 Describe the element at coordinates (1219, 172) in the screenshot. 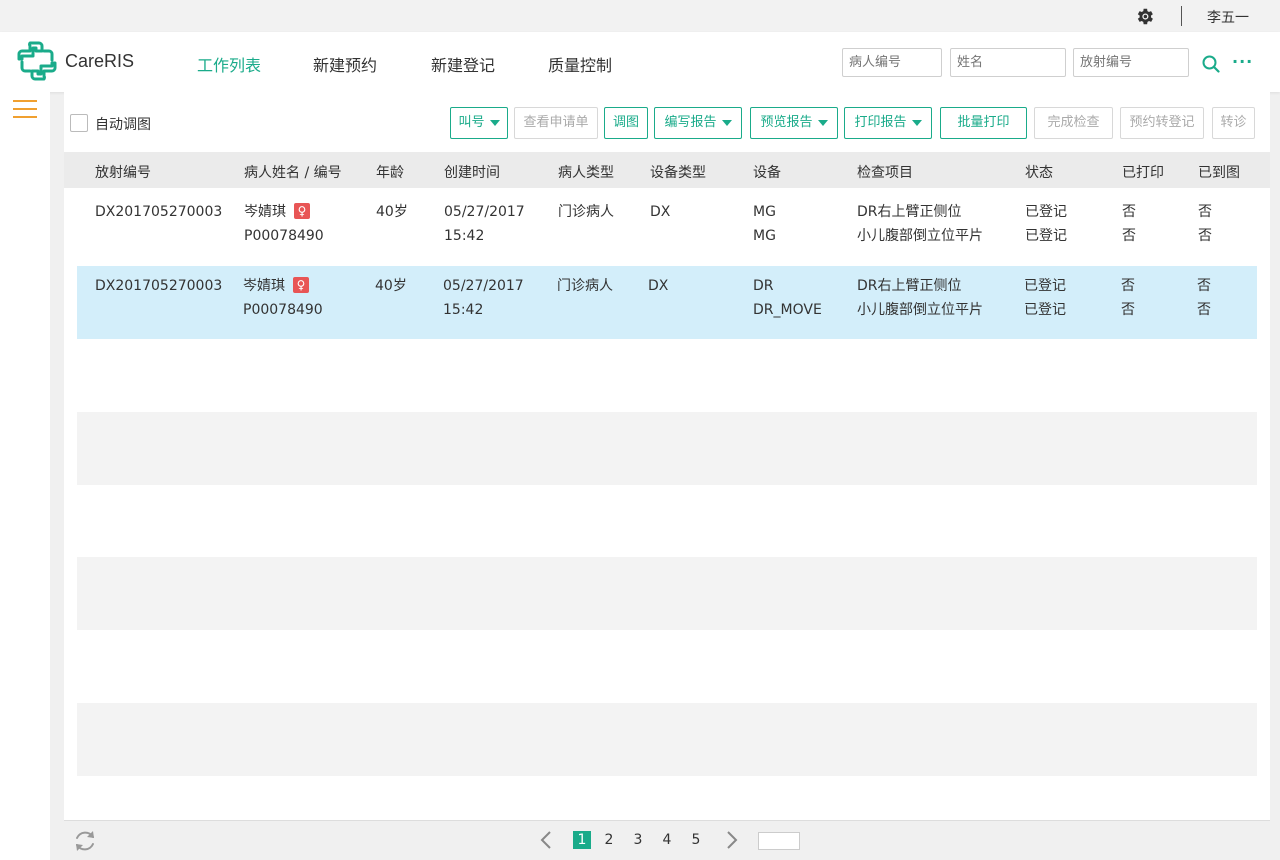

I see `col-image-arrived: 已到图` at that location.